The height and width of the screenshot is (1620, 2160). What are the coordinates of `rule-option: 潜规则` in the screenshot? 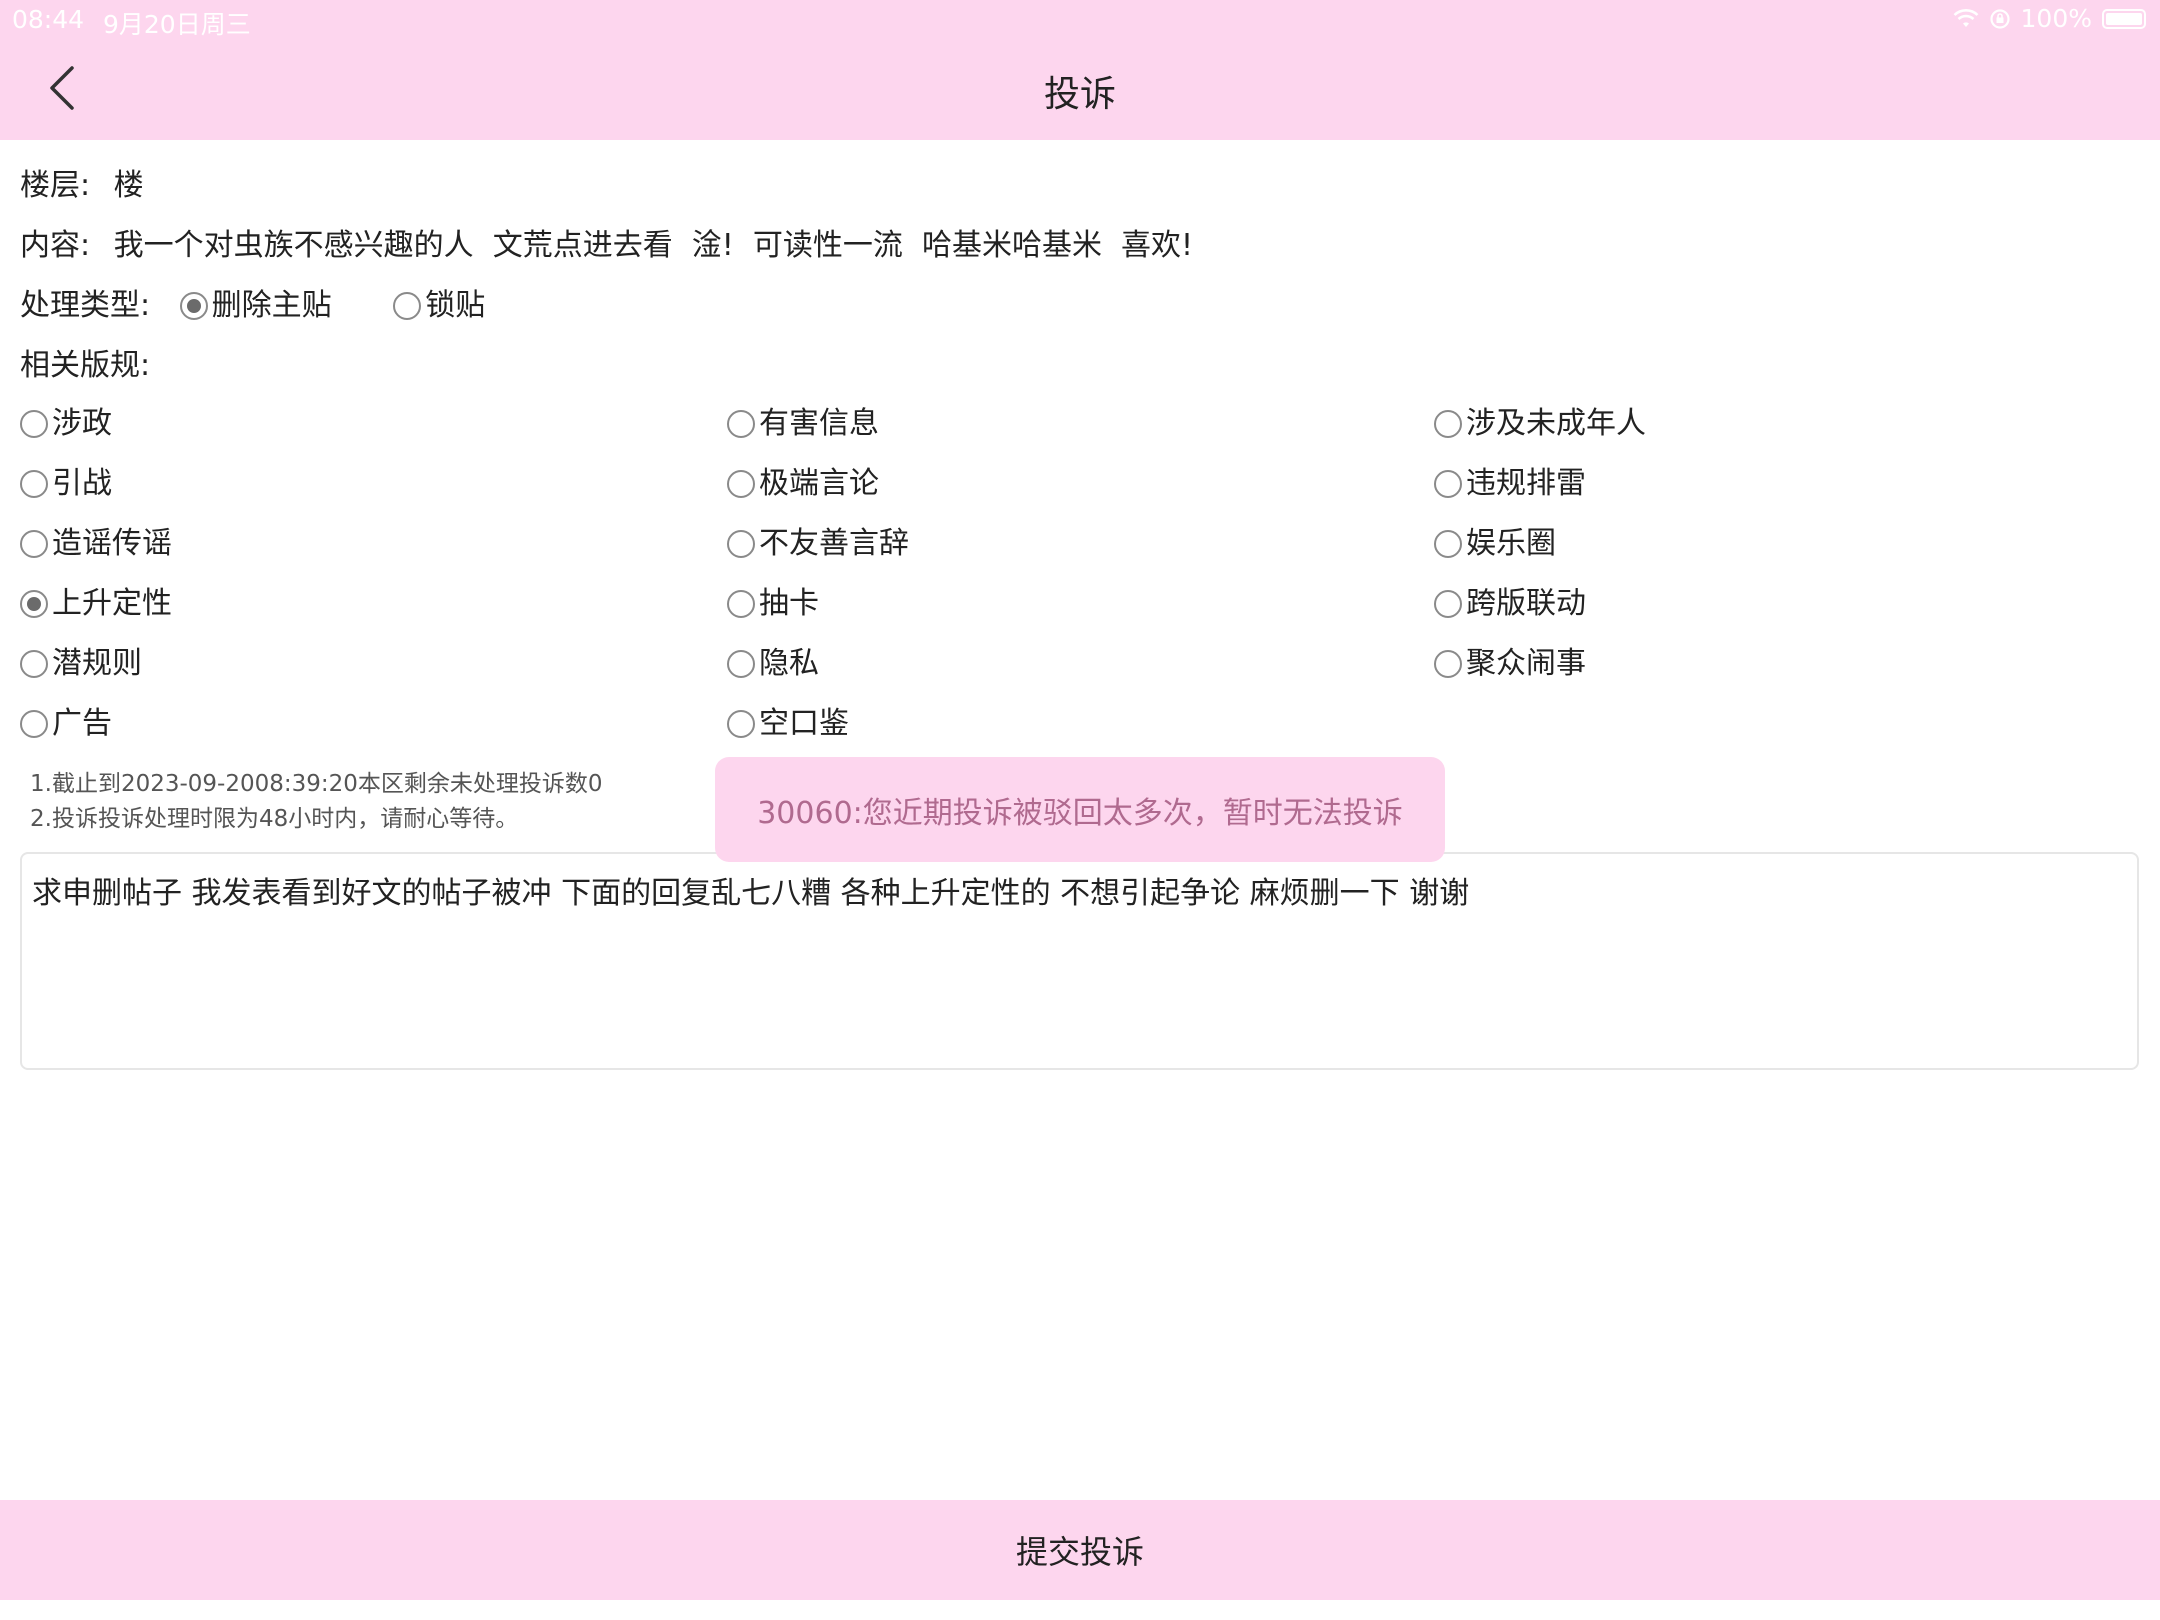 It's located at (81, 660).